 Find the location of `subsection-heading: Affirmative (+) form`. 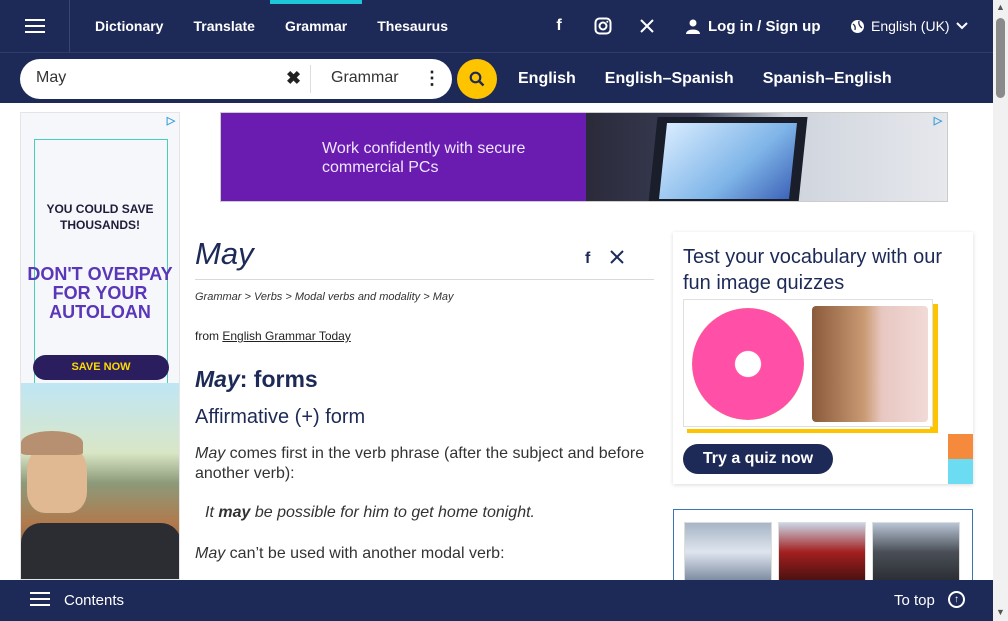

subsection-heading: Affirmative (+) form is located at coordinates (280, 417).